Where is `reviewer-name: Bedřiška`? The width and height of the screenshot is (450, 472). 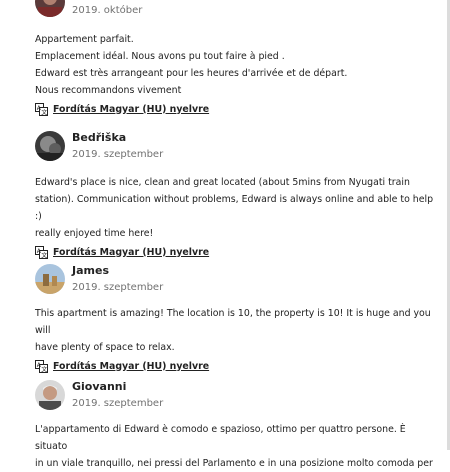
reviewer-name: Bedřiška is located at coordinates (99, 138).